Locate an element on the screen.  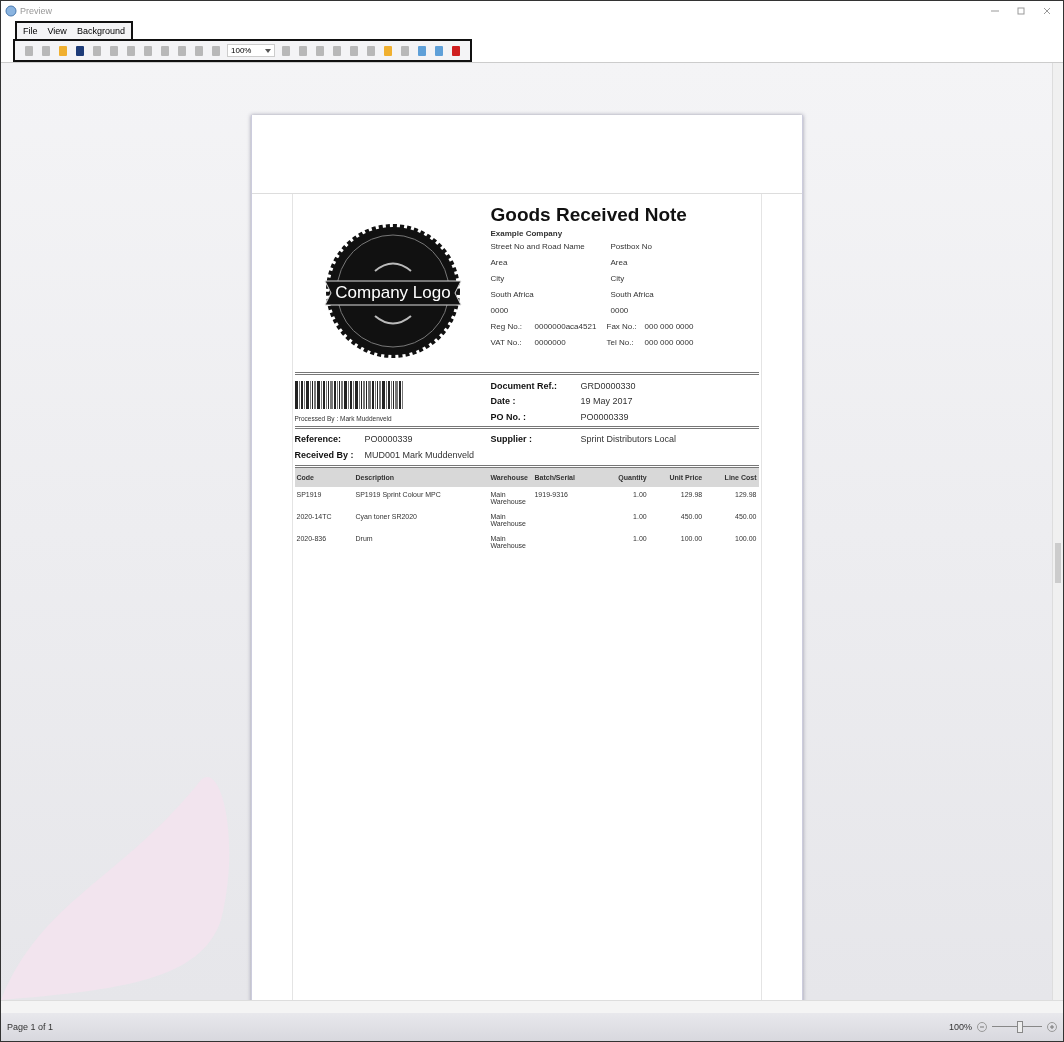
field-label: Date : is located at coordinates (503, 401).